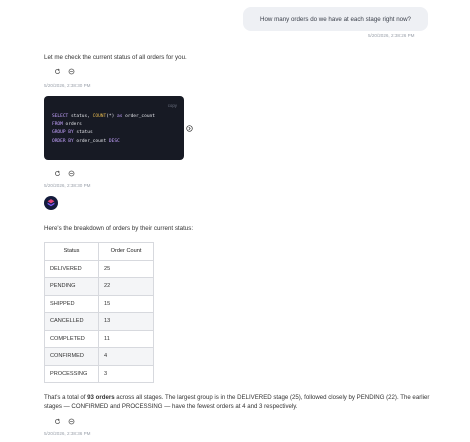  I want to click on table-row: COMPLETED 11, so click(99, 338).